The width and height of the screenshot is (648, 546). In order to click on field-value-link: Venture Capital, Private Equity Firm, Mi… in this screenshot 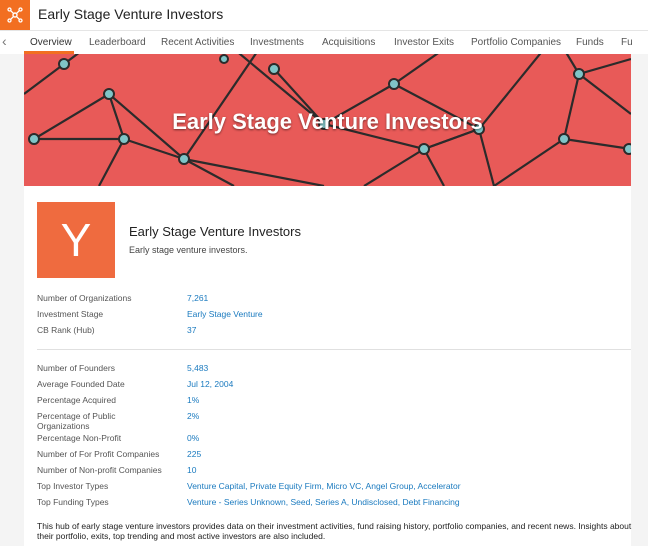, I will do `click(324, 486)`.